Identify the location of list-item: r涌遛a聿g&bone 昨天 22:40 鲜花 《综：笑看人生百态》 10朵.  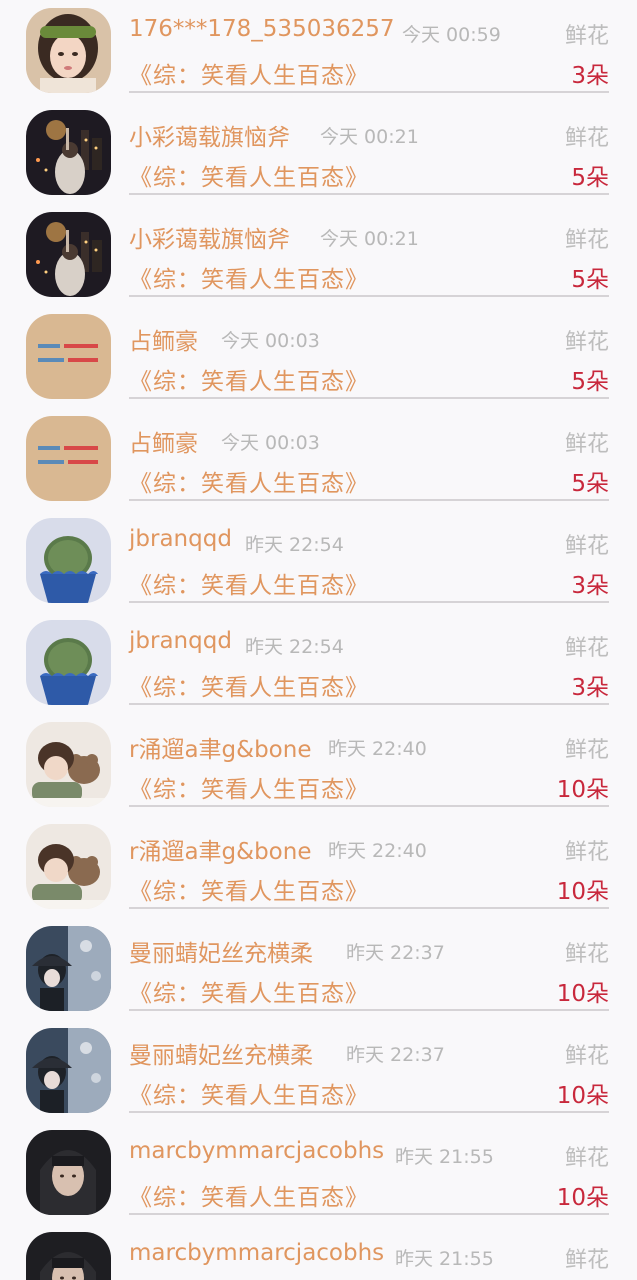
(318, 765).